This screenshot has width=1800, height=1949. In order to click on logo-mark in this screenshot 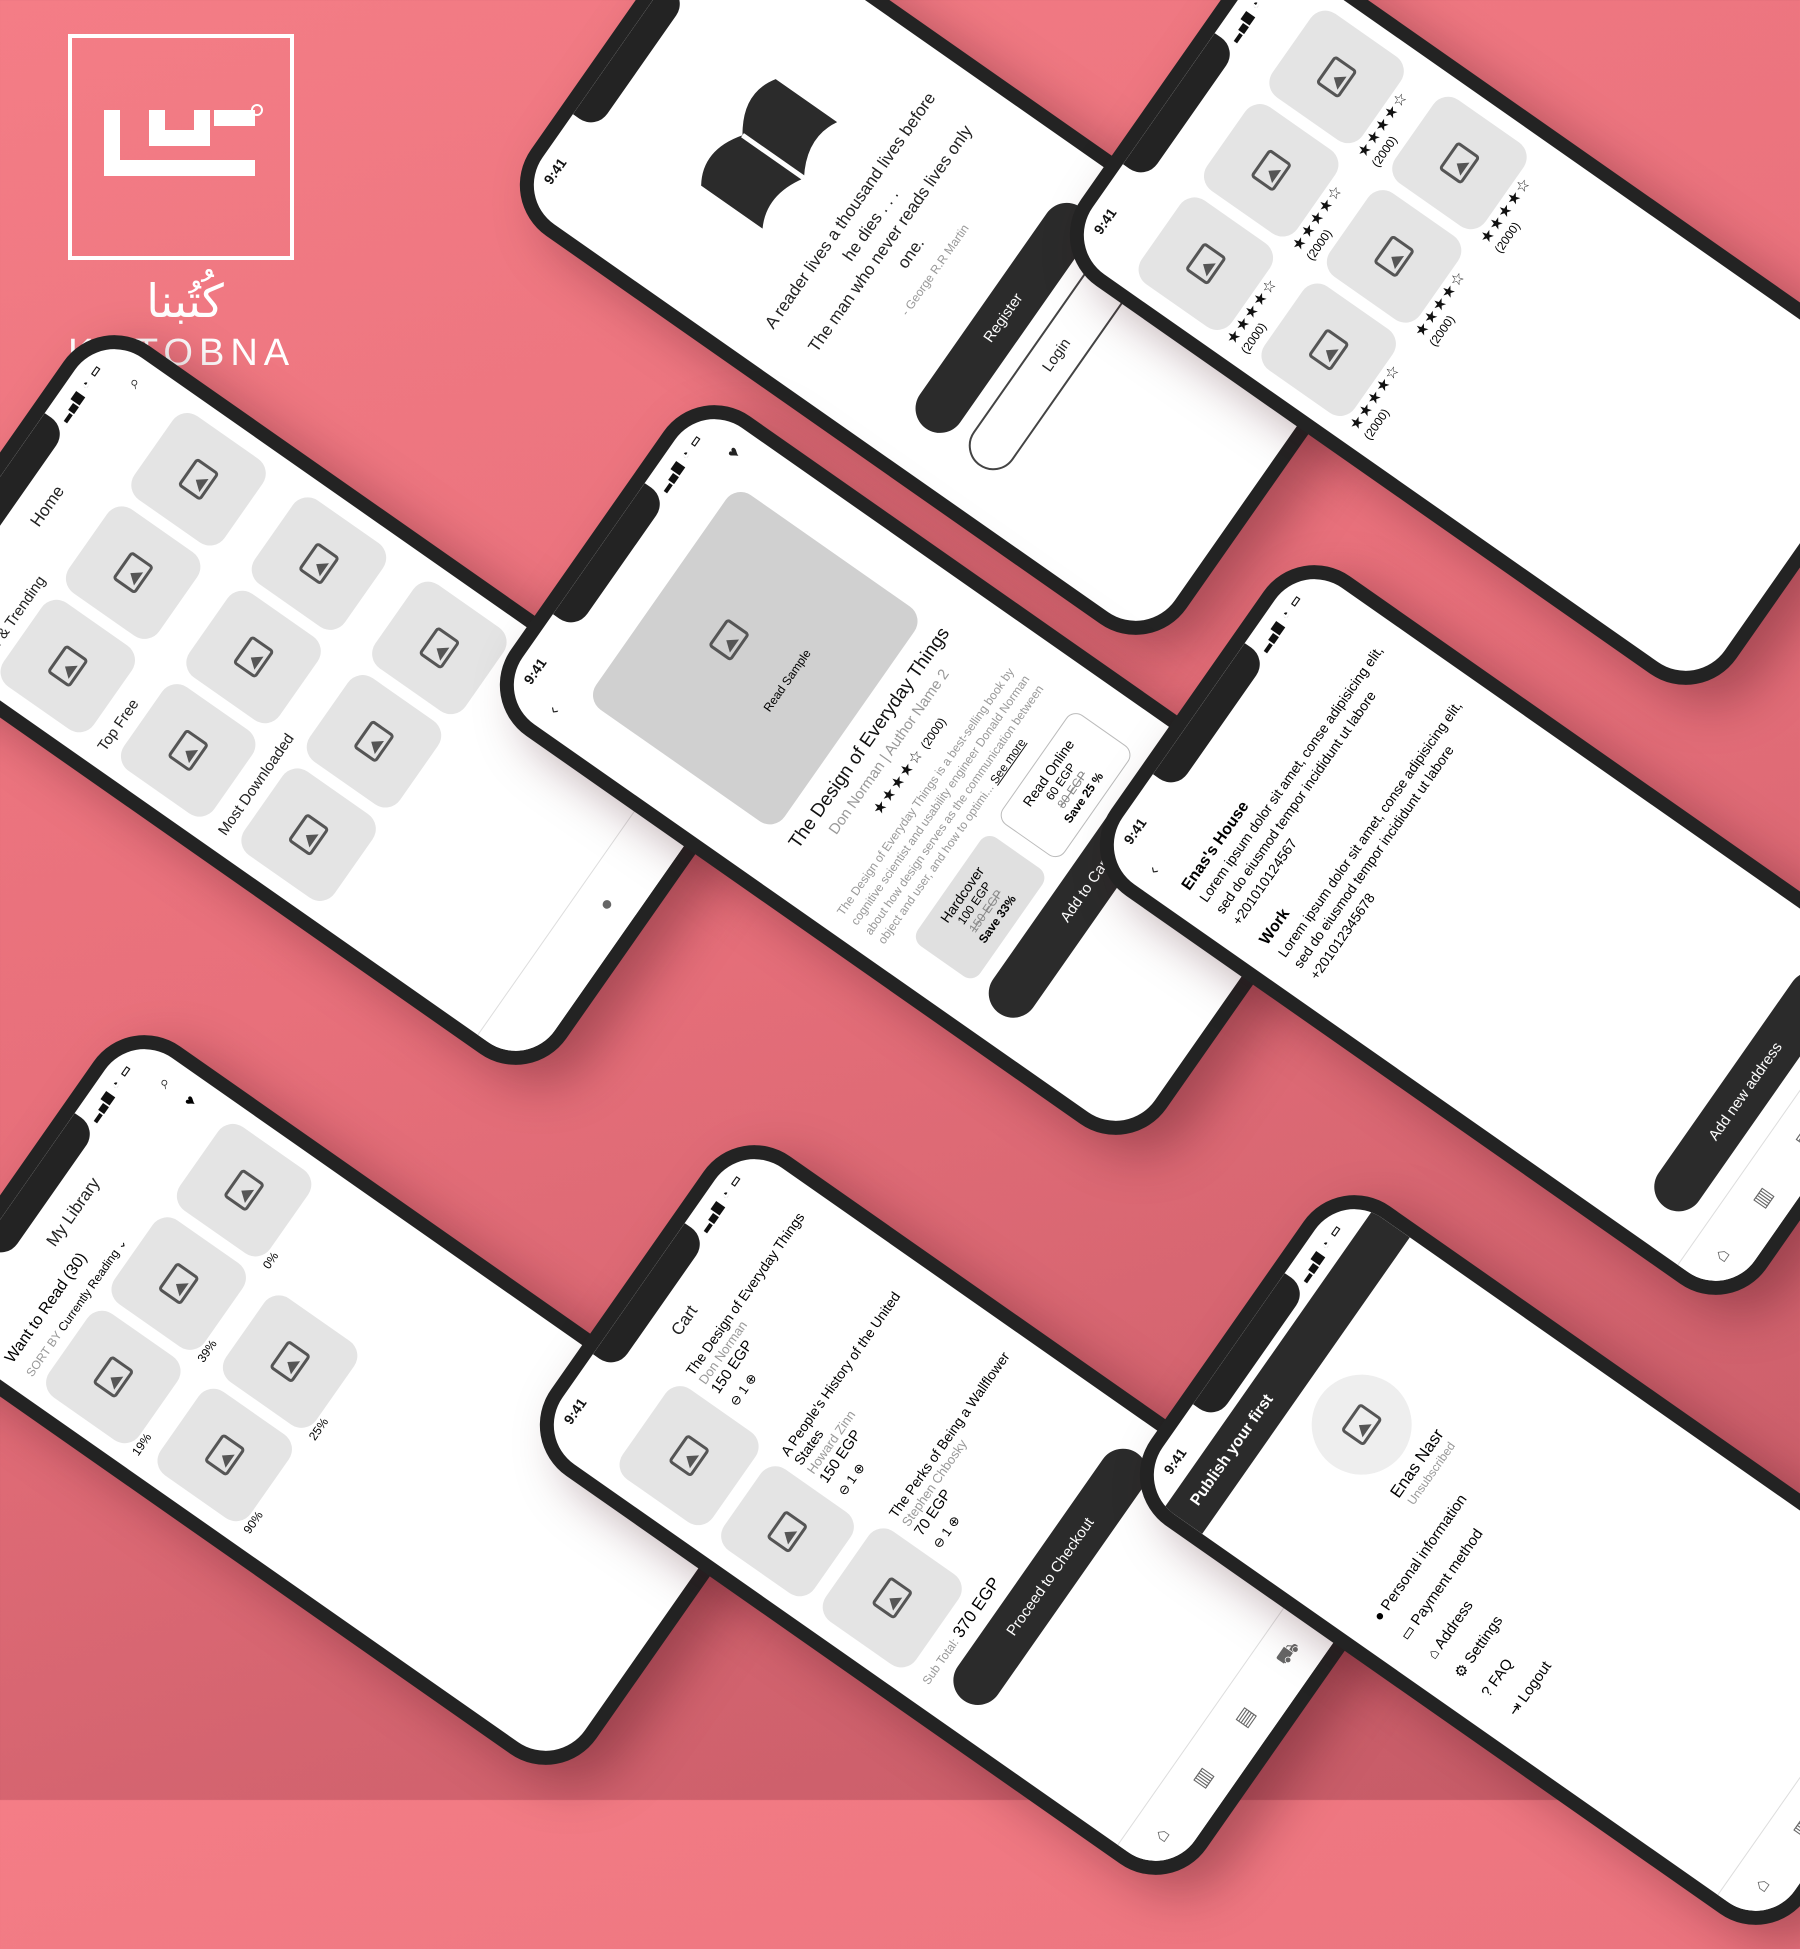, I will do `click(181, 147)`.